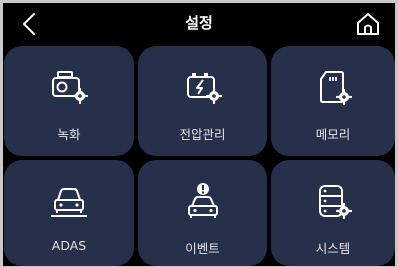  Describe the element at coordinates (202, 248) in the screenshot. I see `event-label: 이벤트` at that location.